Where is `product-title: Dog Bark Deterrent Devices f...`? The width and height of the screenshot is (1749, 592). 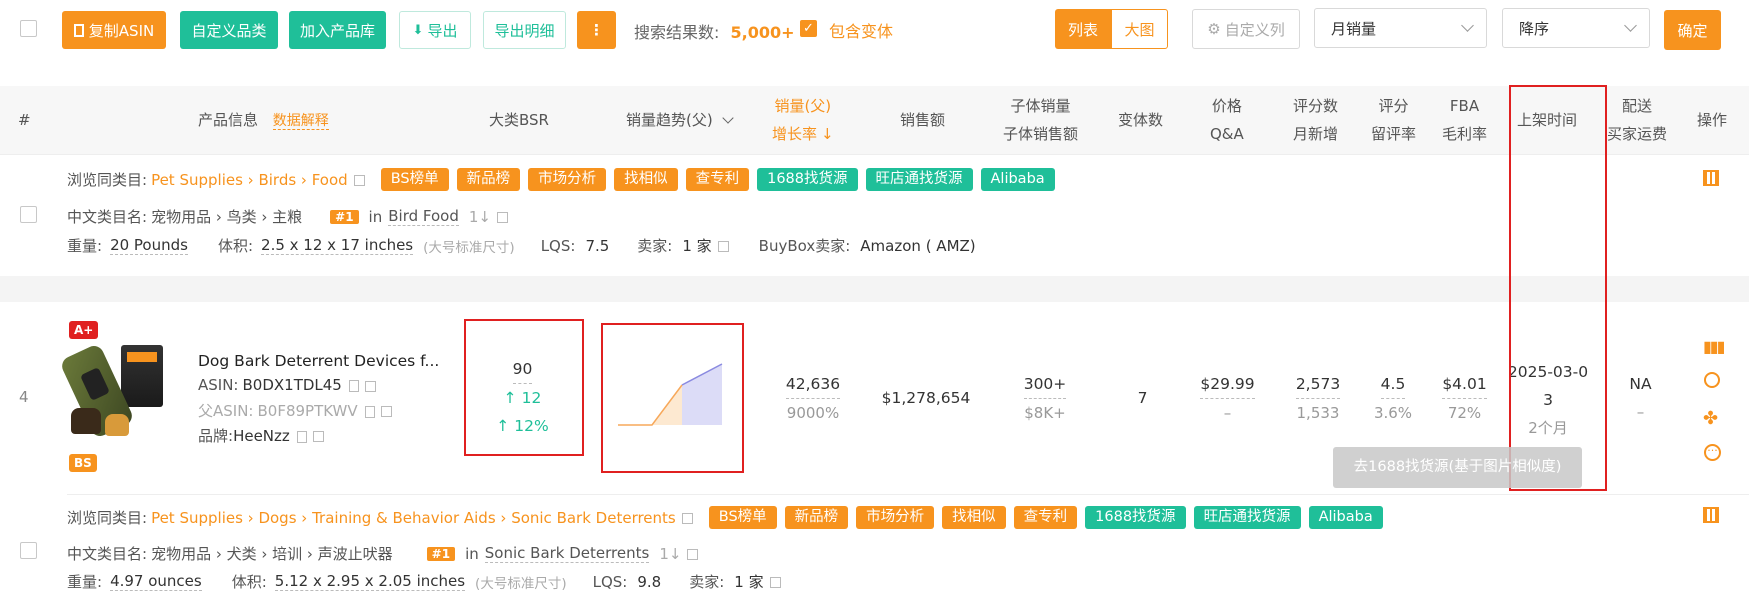
product-title: Dog Bark Deterrent Devices f... is located at coordinates (318, 361).